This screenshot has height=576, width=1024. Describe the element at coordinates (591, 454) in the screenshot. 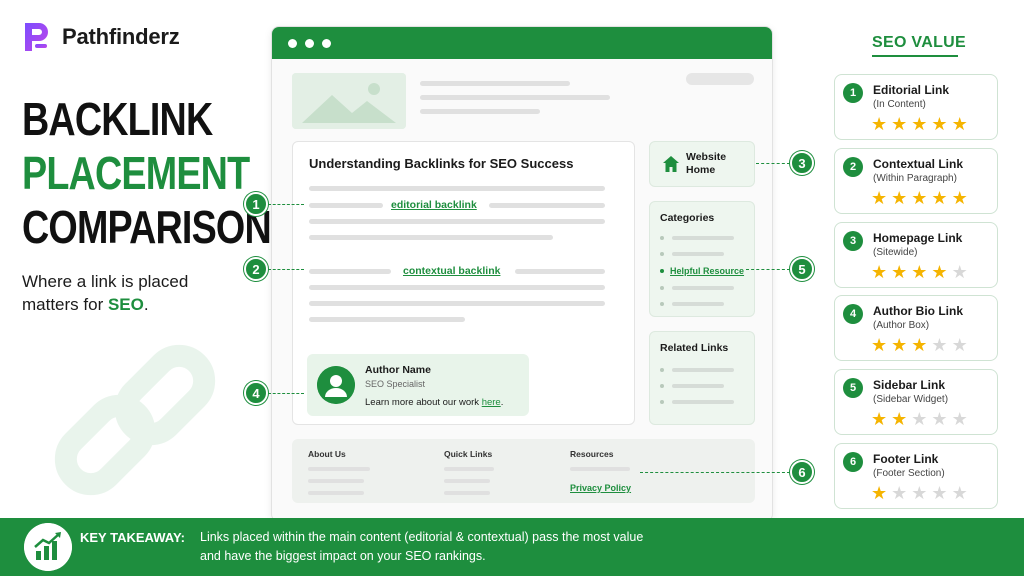

I see `footer-resources: Resources` at that location.